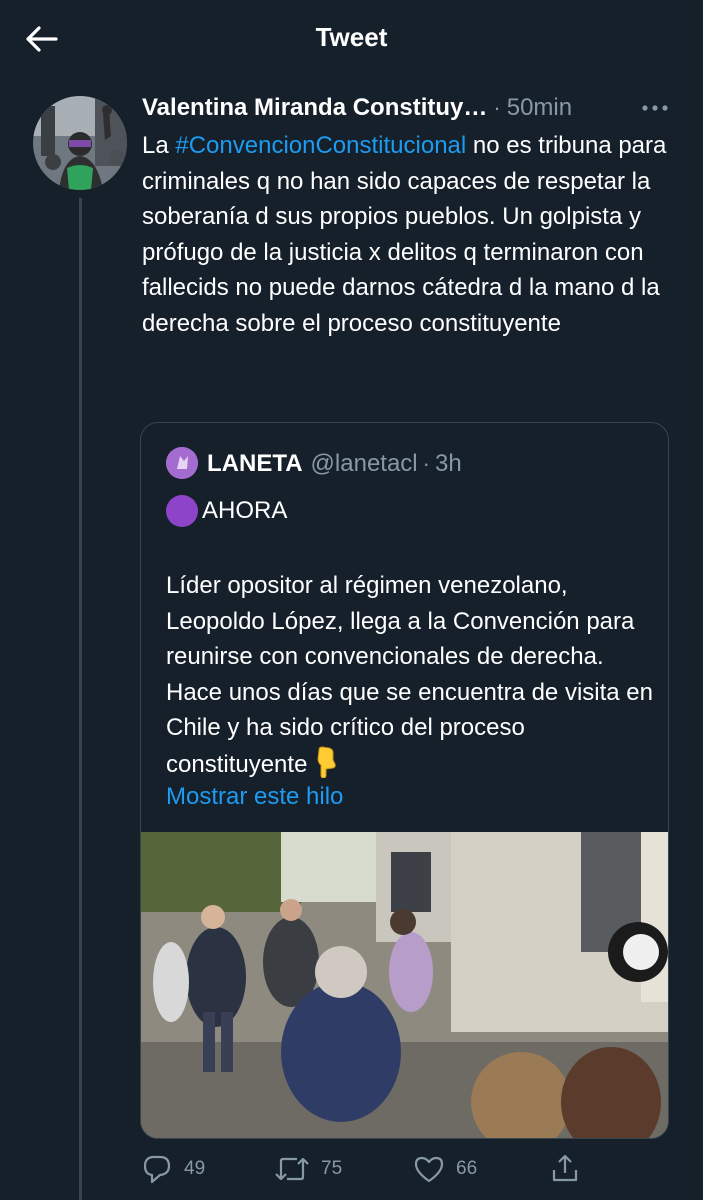 The width and height of the screenshot is (703, 1200). Describe the element at coordinates (429, 1169) in the screenshot. I see `heart-icon` at that location.